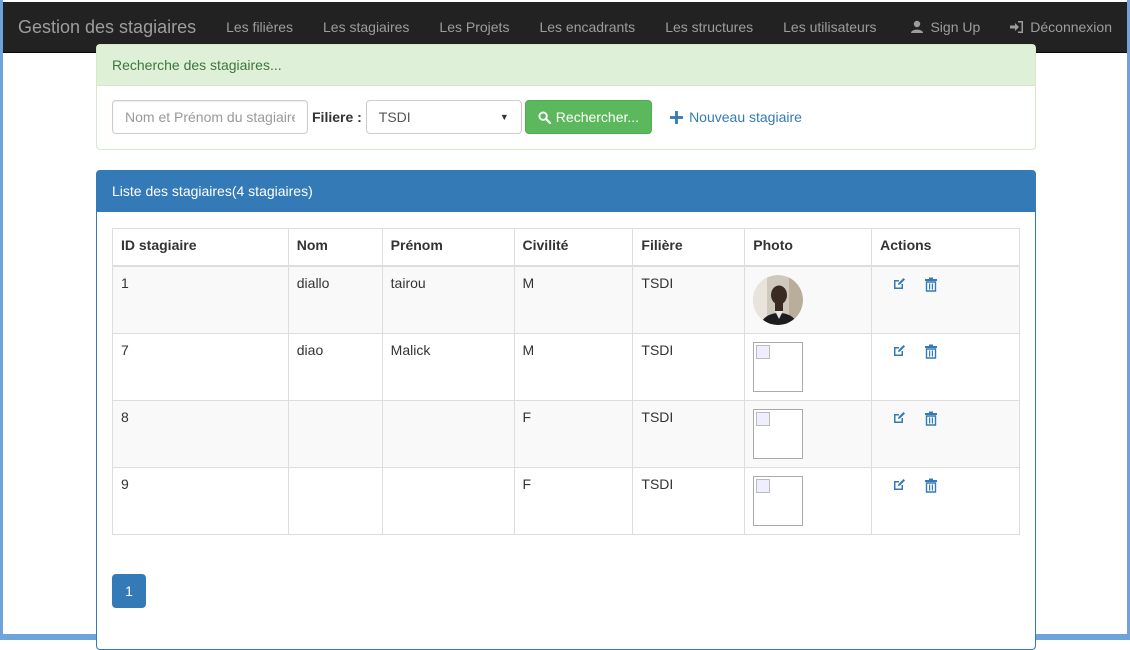 This screenshot has height=650, width=1130. I want to click on filiere-selected-value: TSDI, so click(394, 117).